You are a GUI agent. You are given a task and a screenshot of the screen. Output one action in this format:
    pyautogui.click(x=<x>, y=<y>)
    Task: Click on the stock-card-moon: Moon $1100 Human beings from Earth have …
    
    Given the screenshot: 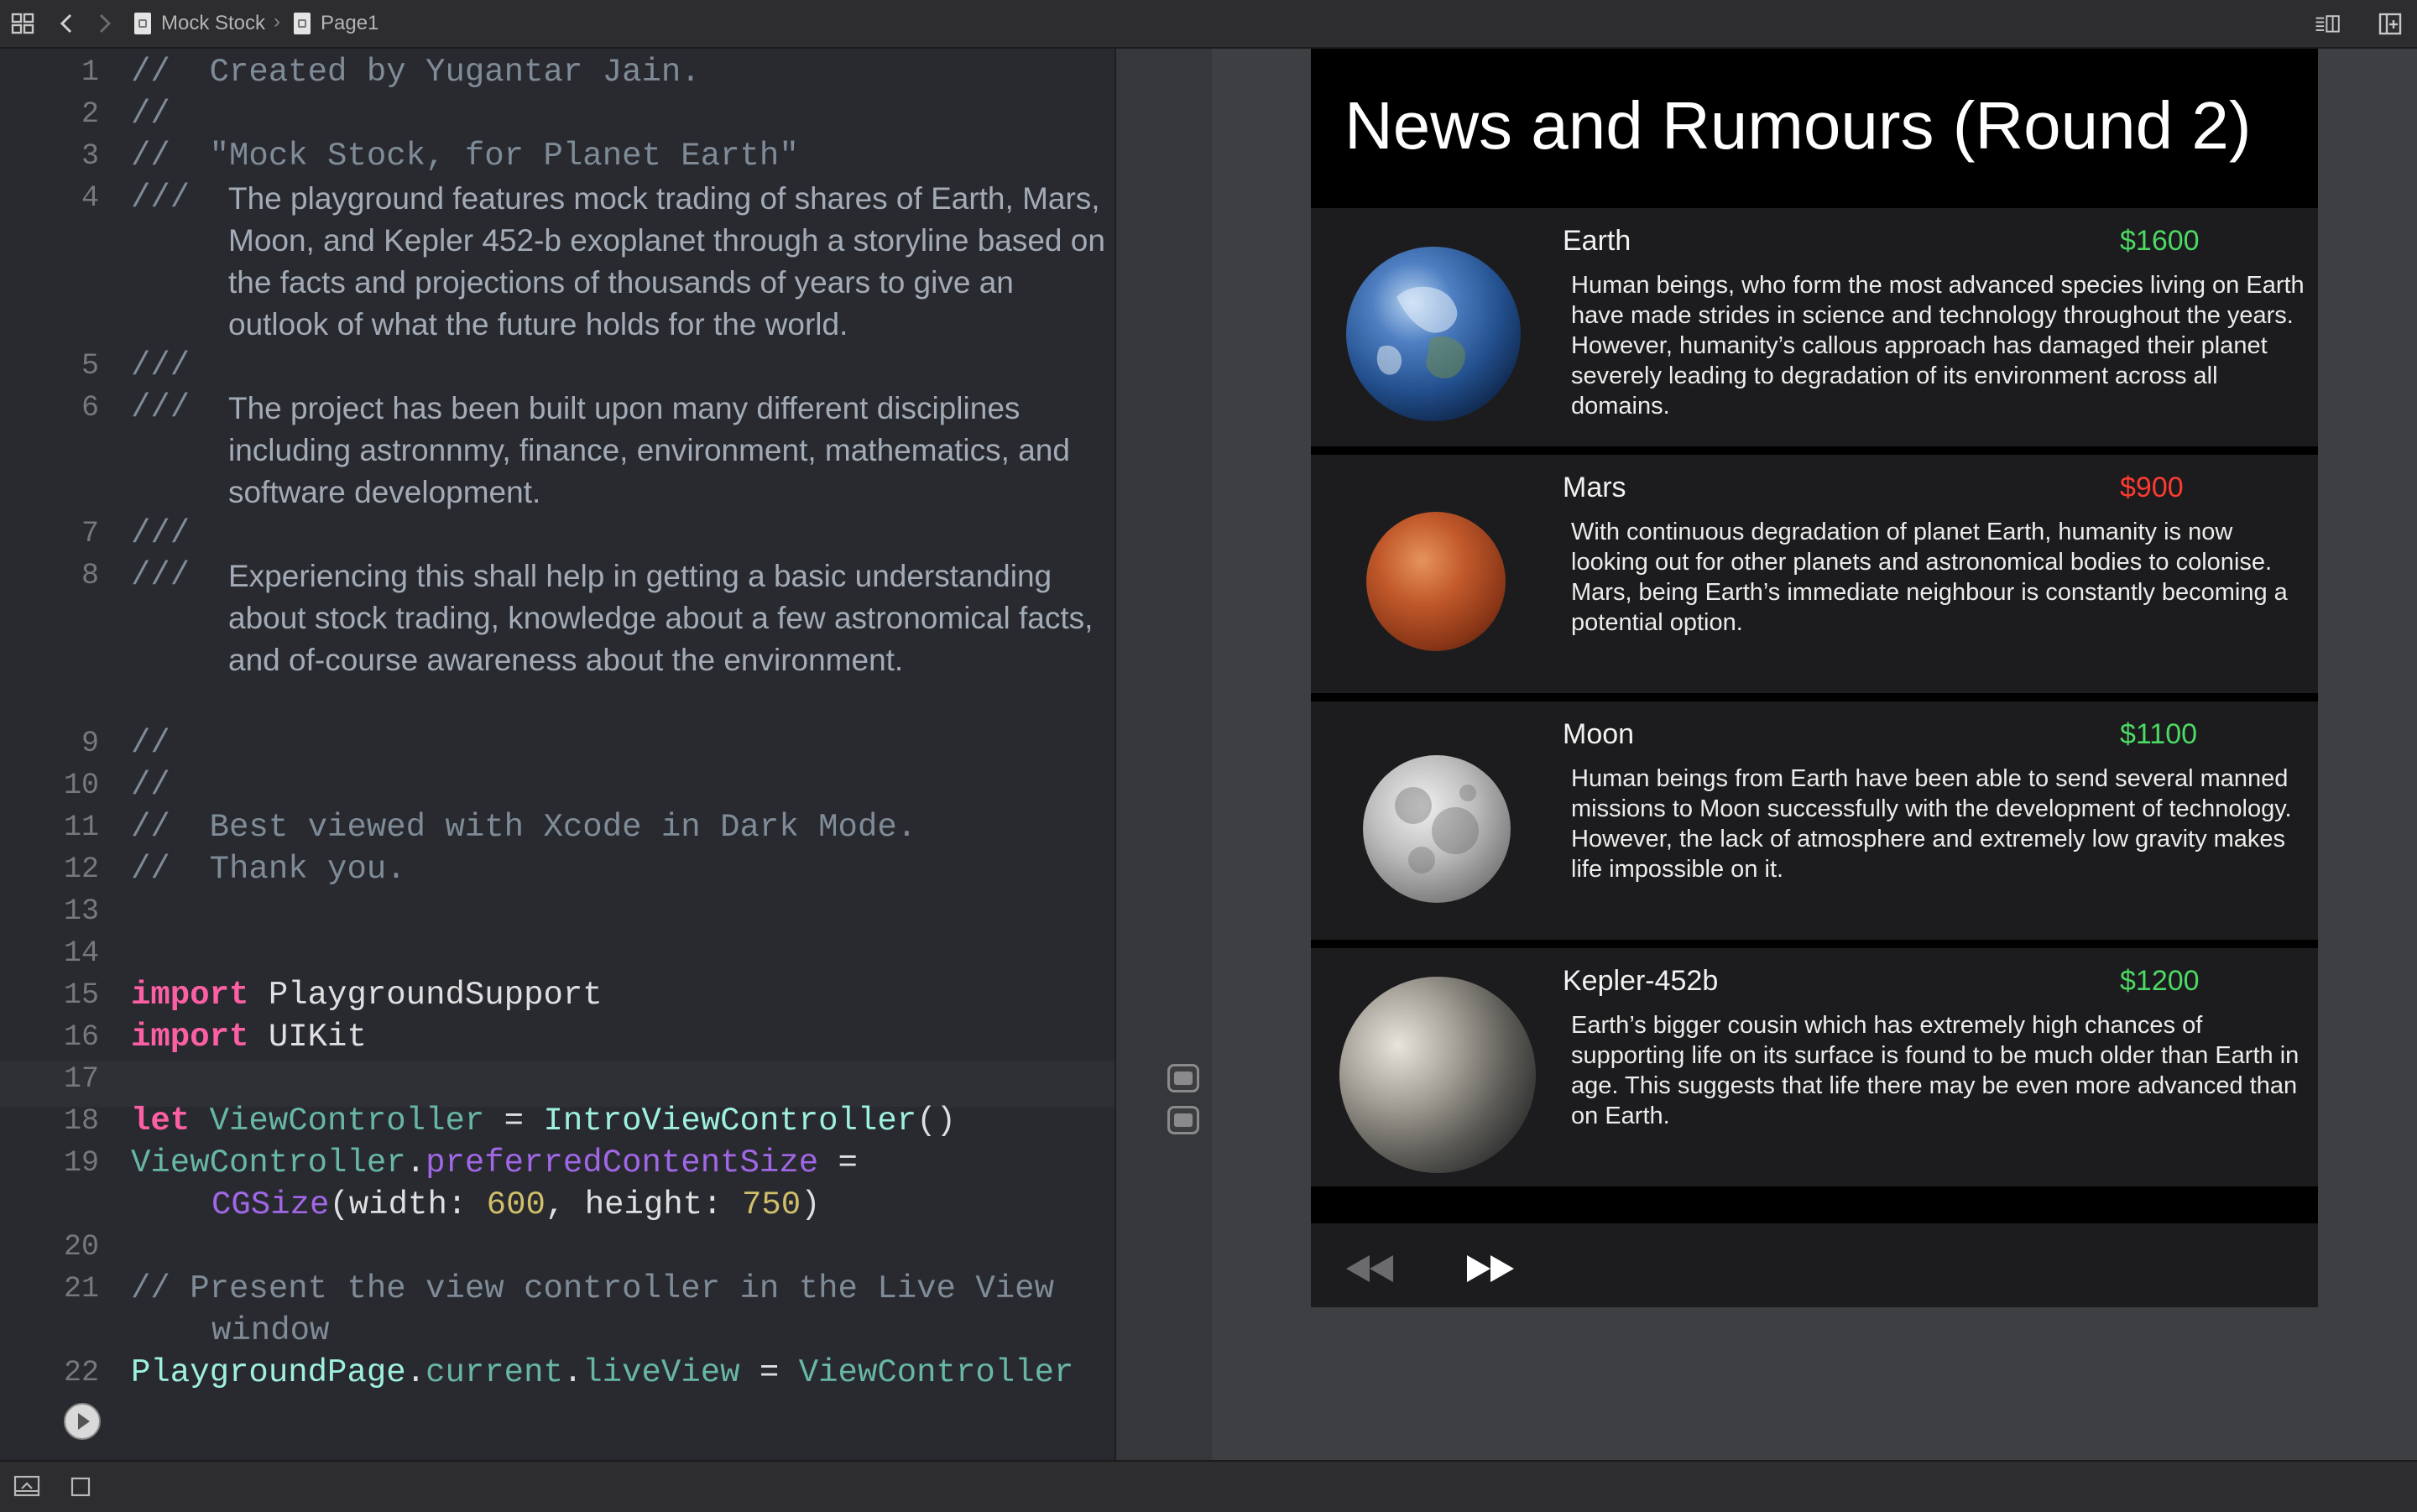 What is the action you would take?
    pyautogui.click(x=1814, y=821)
    